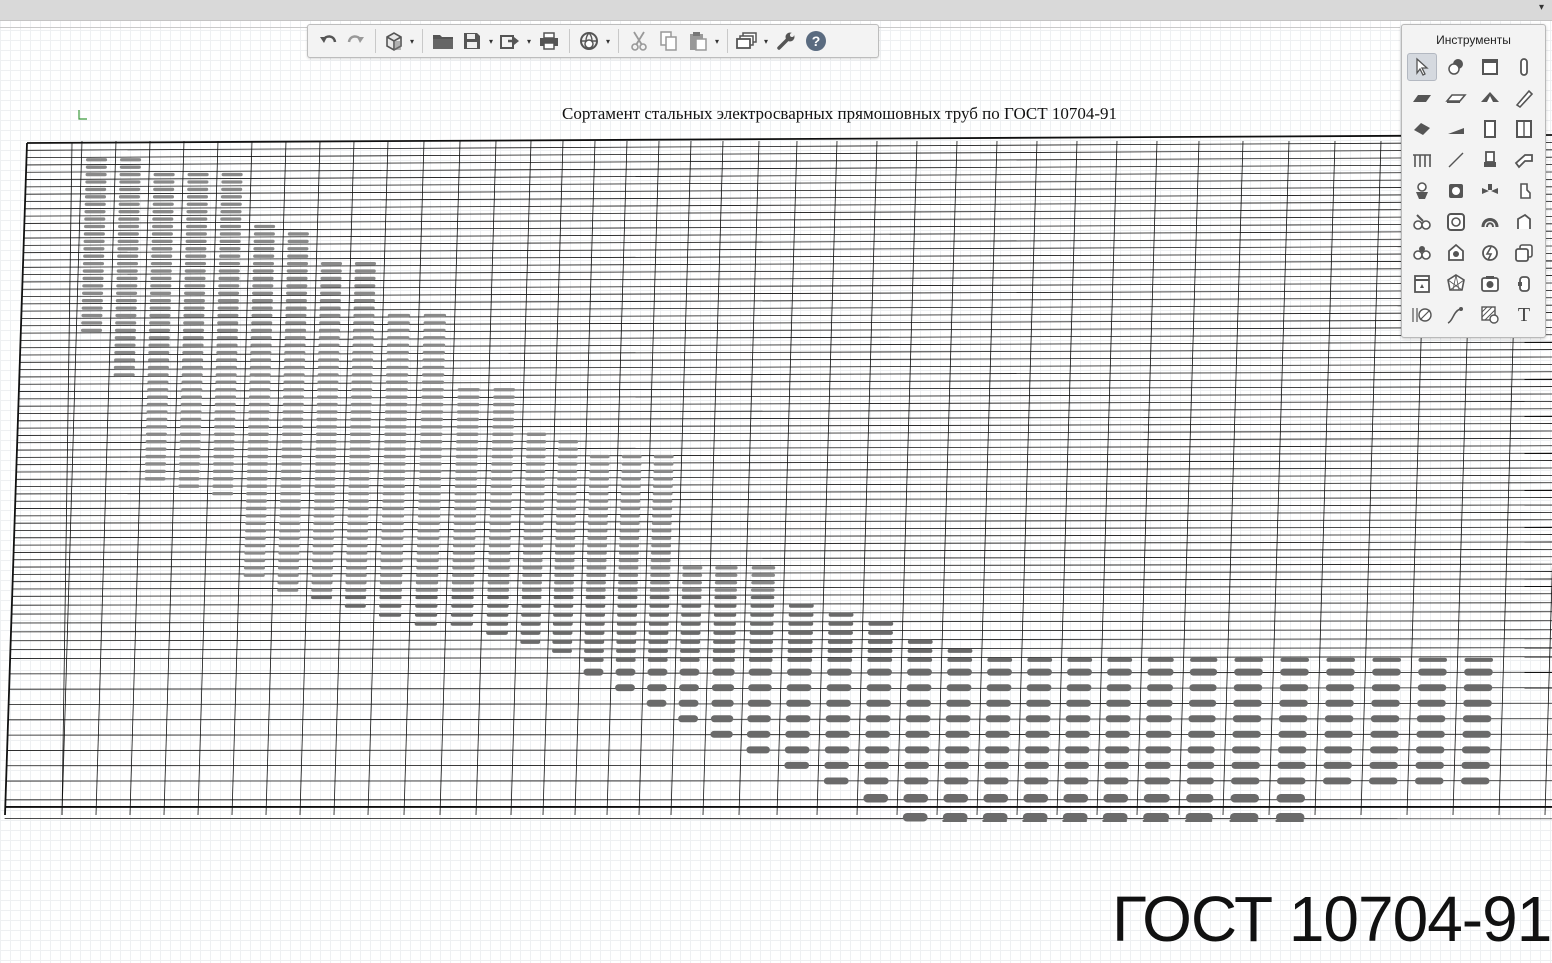 The height and width of the screenshot is (963, 1552). I want to click on cabinet-tool, so click(1422, 284).